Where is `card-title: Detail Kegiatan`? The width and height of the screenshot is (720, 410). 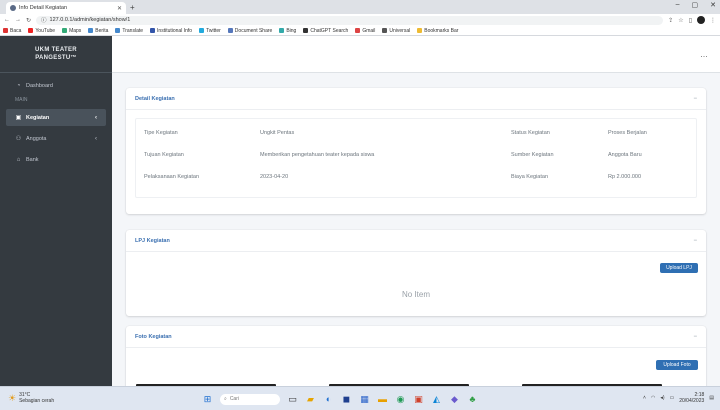
card-title: Detail Kegiatan is located at coordinates (155, 98).